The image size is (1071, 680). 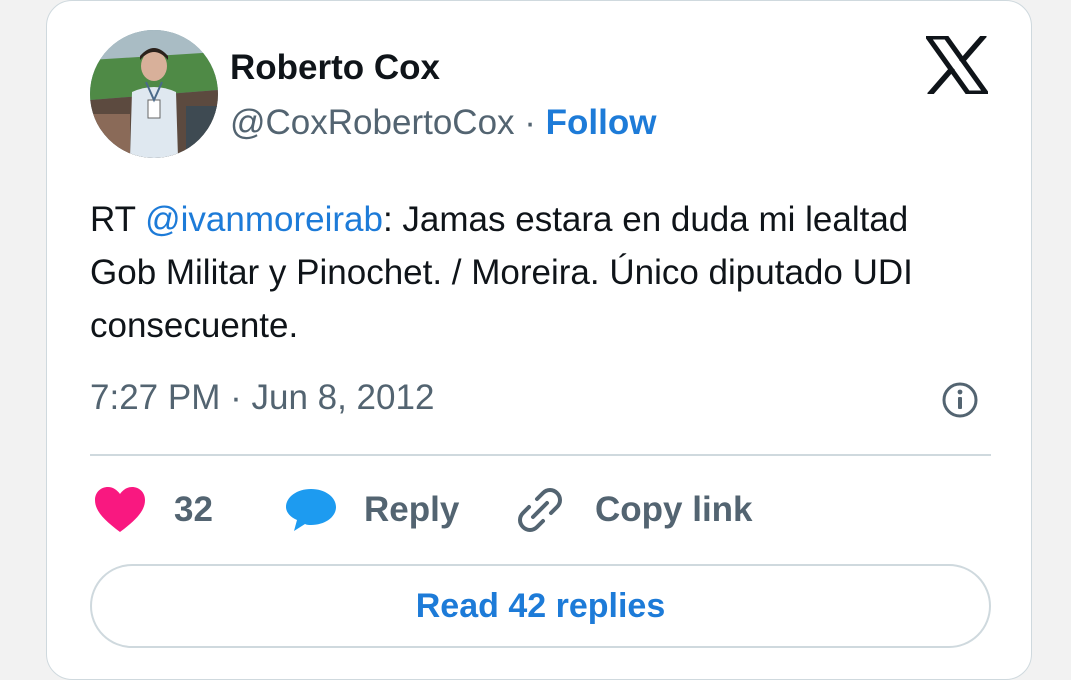 What do you see at coordinates (601, 122) in the screenshot?
I see `follow-button: Follow` at bounding box center [601, 122].